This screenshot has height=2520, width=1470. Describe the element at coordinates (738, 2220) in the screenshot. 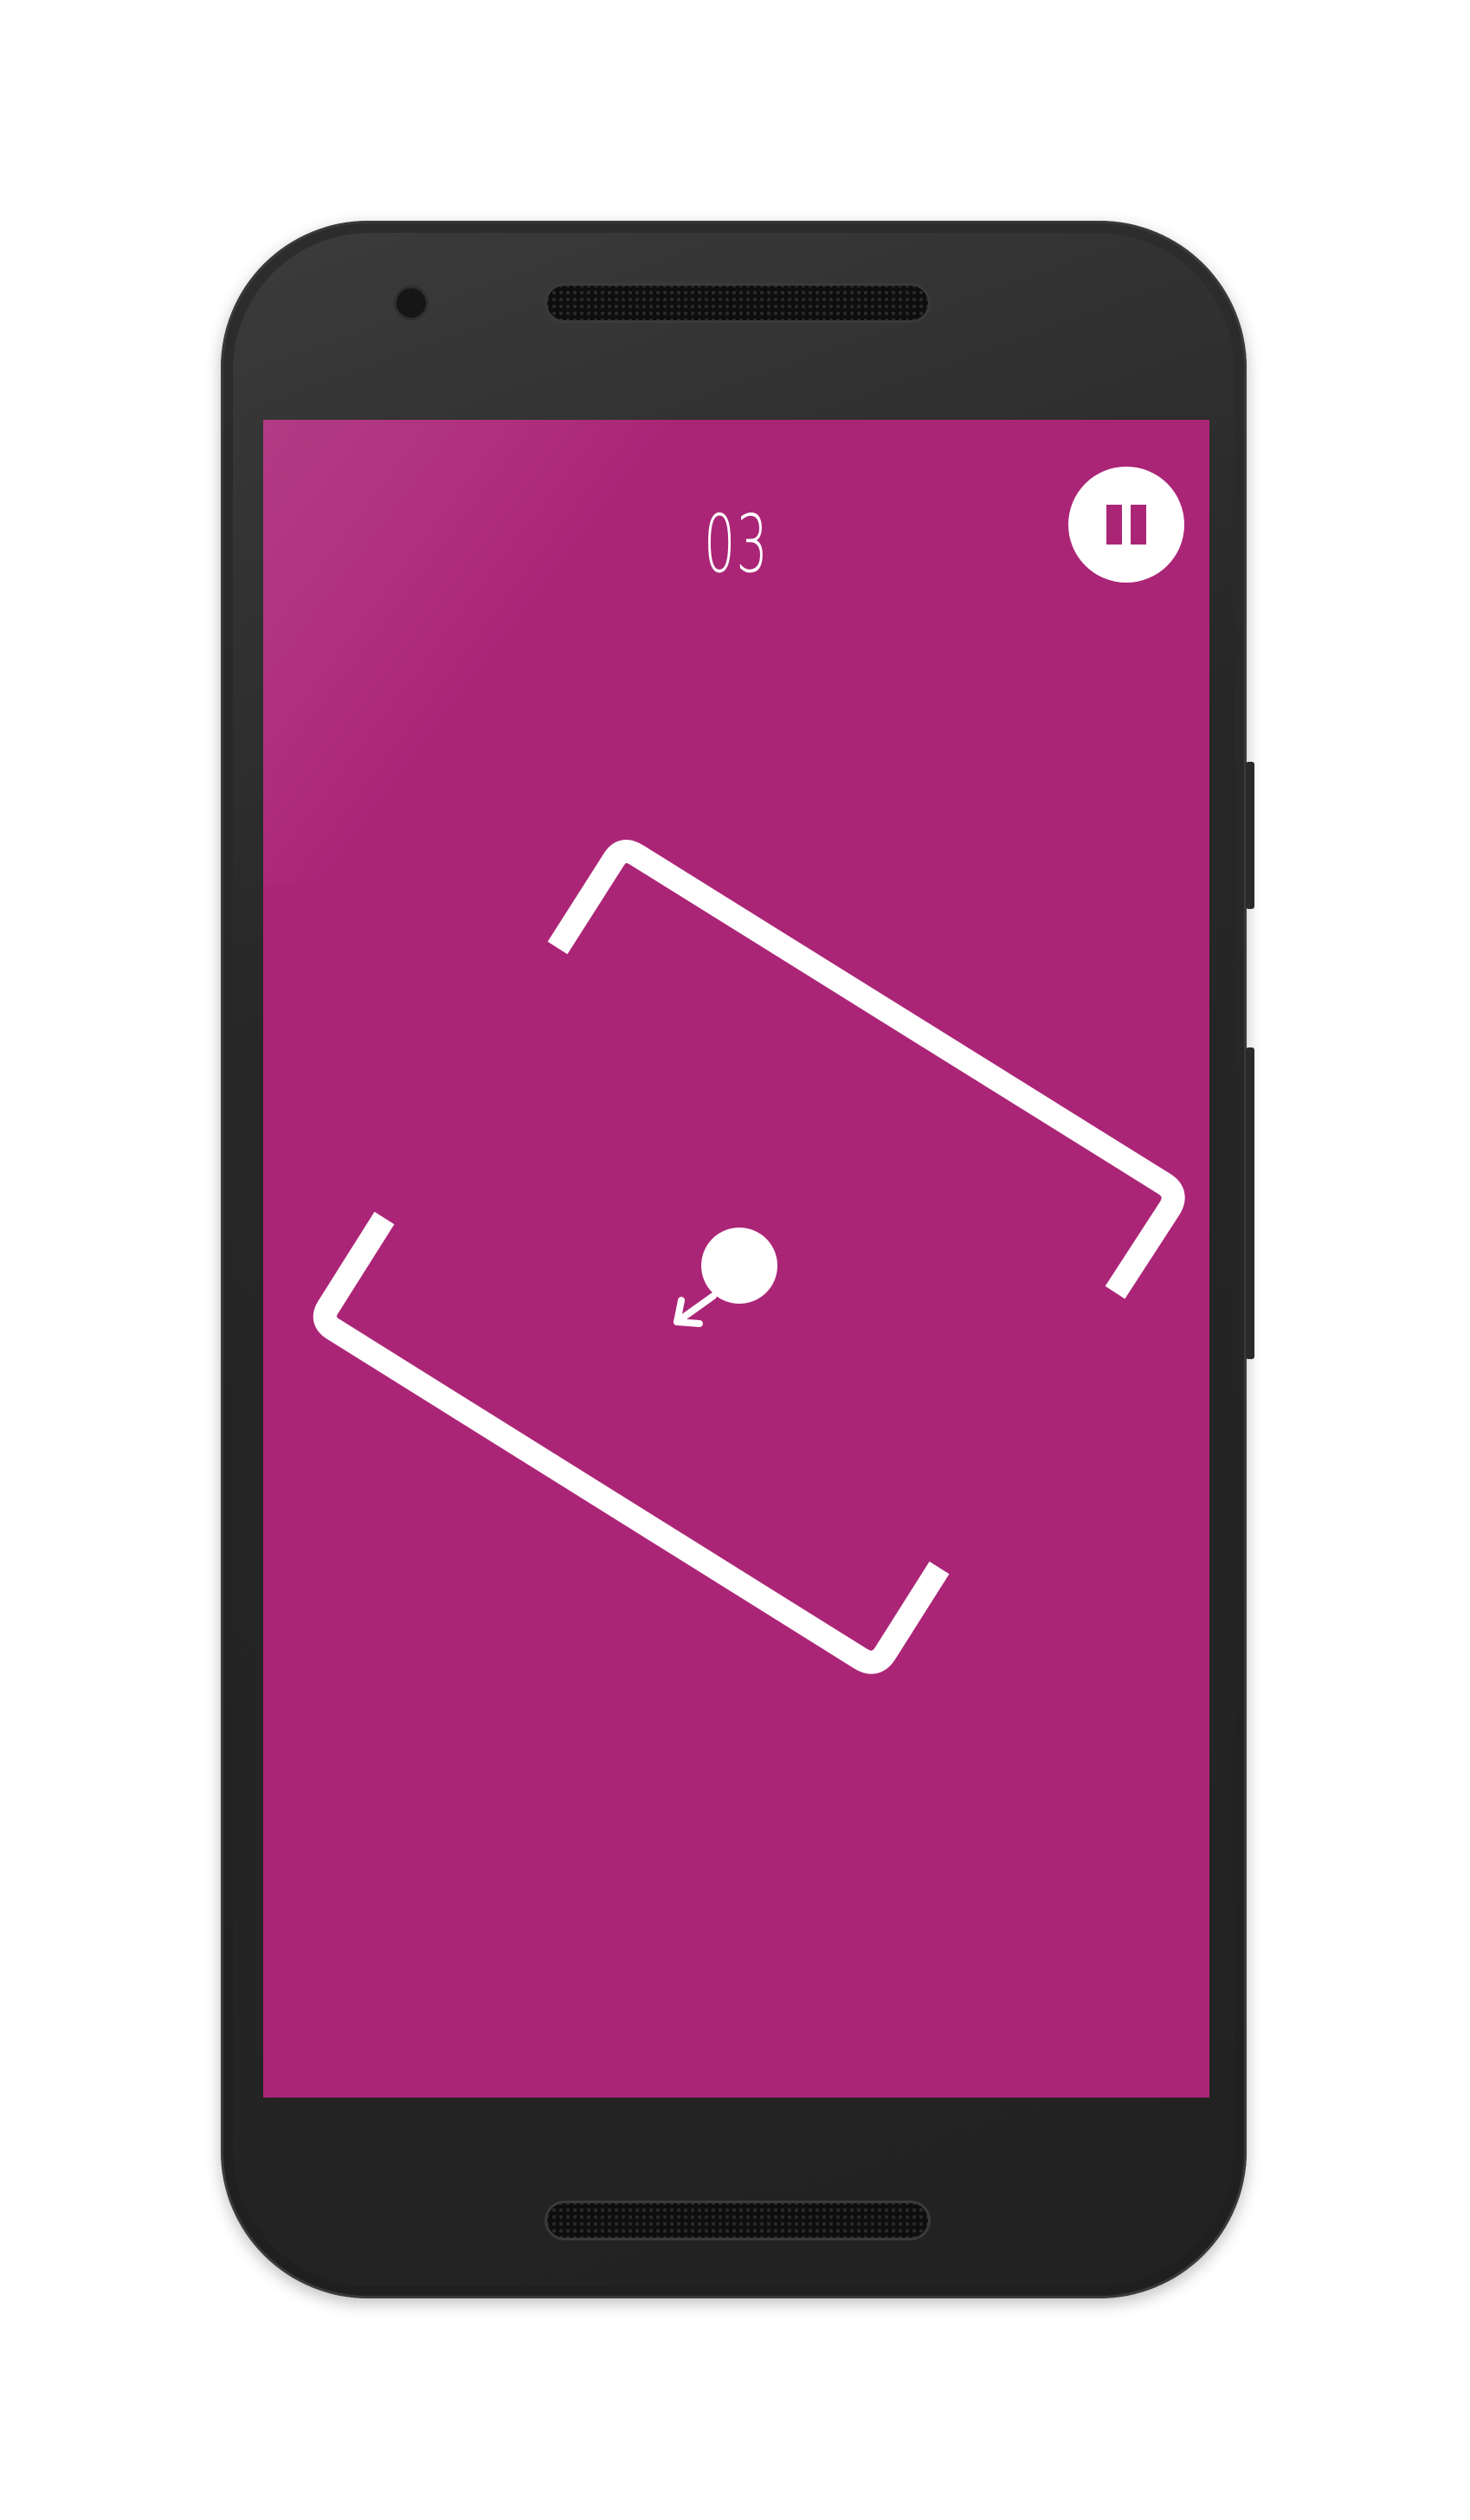

I see `bottom-speaker-grille` at that location.